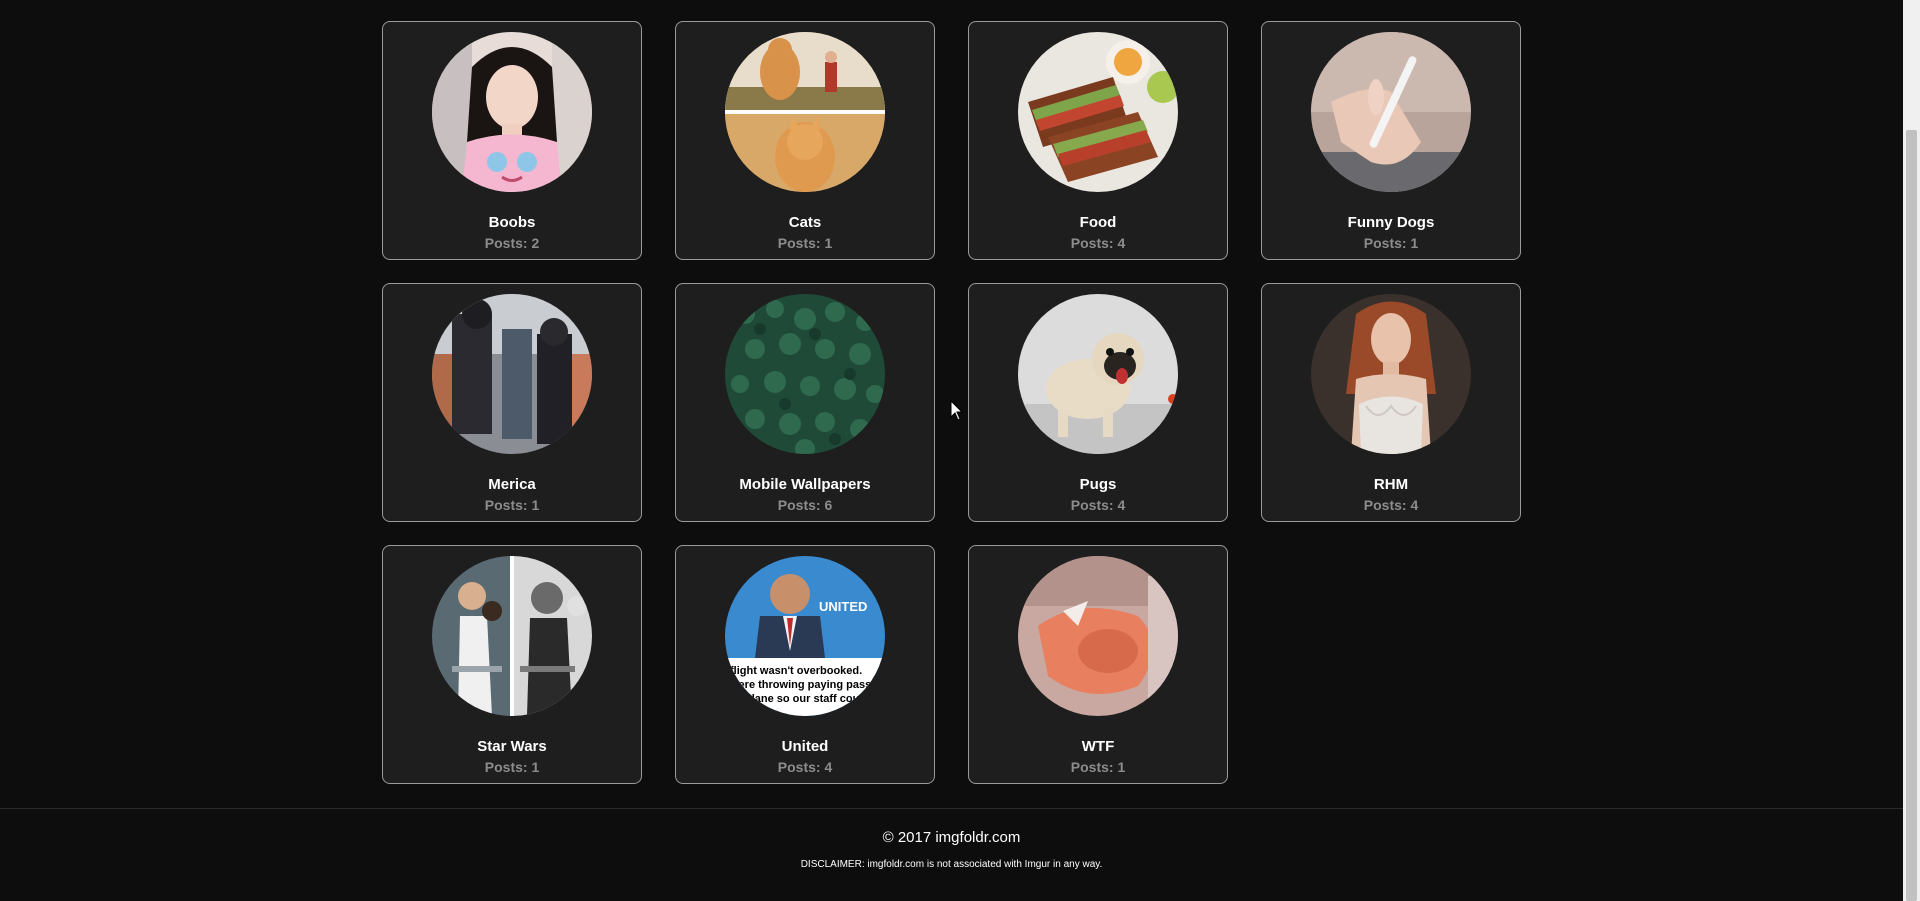 The height and width of the screenshot is (901, 1920). Describe the element at coordinates (805, 484) in the screenshot. I see `album-title: Mobile Wallpapers` at that location.